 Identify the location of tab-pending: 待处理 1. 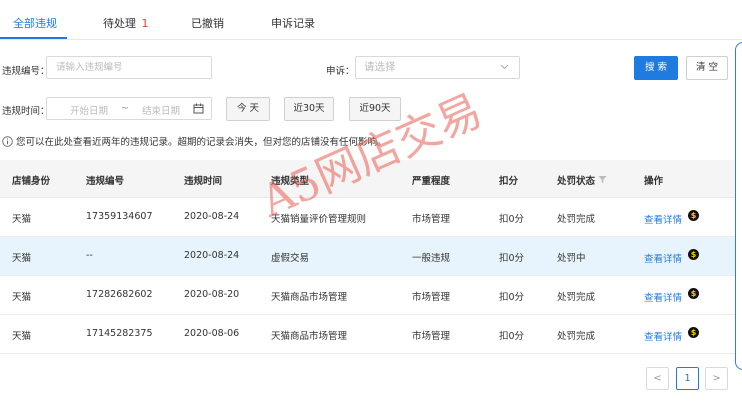
(126, 23).